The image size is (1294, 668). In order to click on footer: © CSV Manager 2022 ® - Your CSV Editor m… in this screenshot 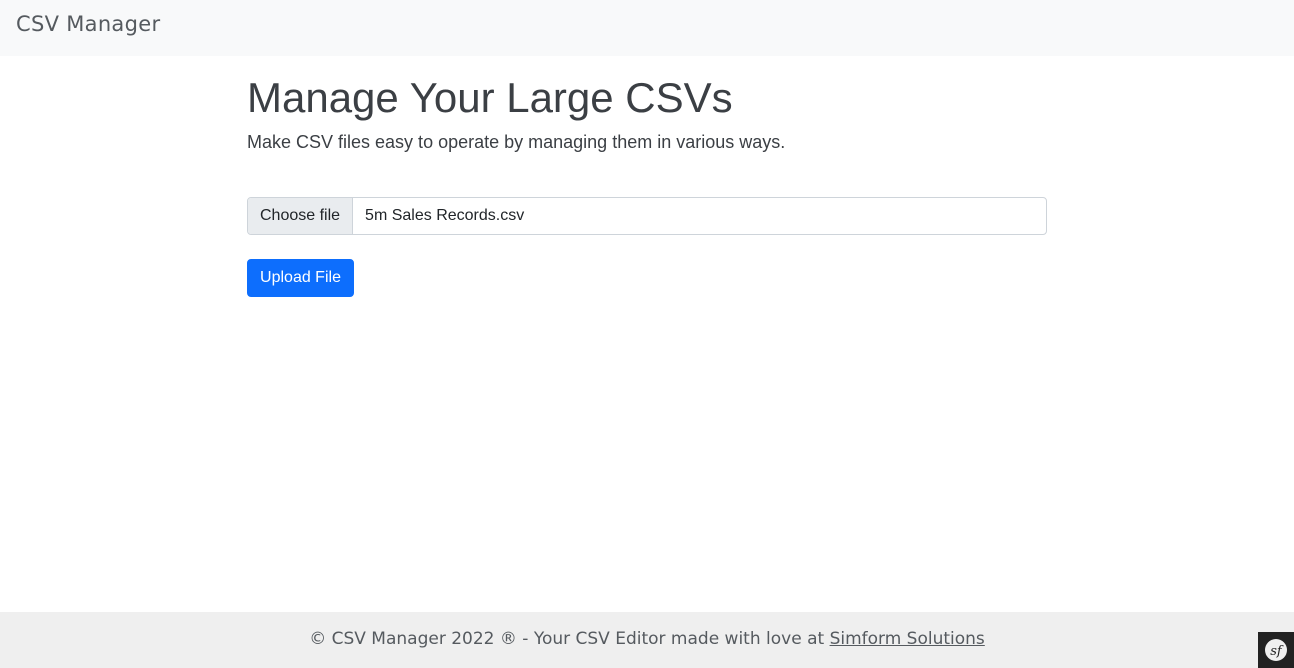, I will do `click(647, 640)`.